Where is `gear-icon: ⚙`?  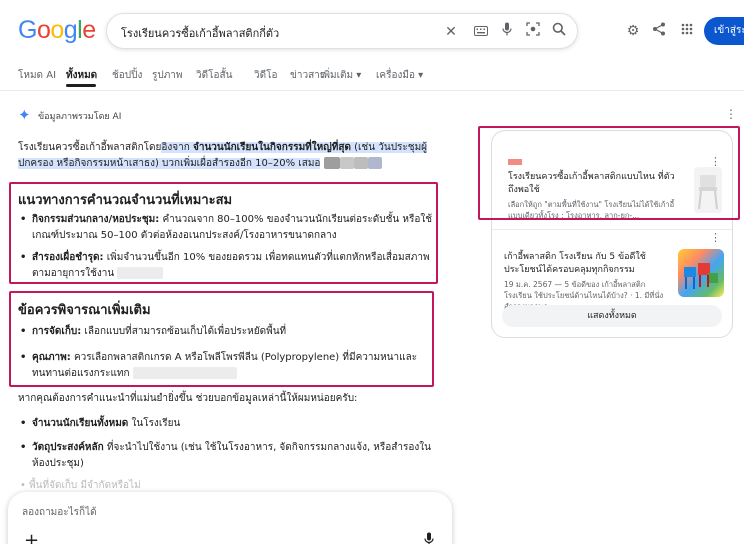
gear-icon: ⚙ is located at coordinates (633, 31).